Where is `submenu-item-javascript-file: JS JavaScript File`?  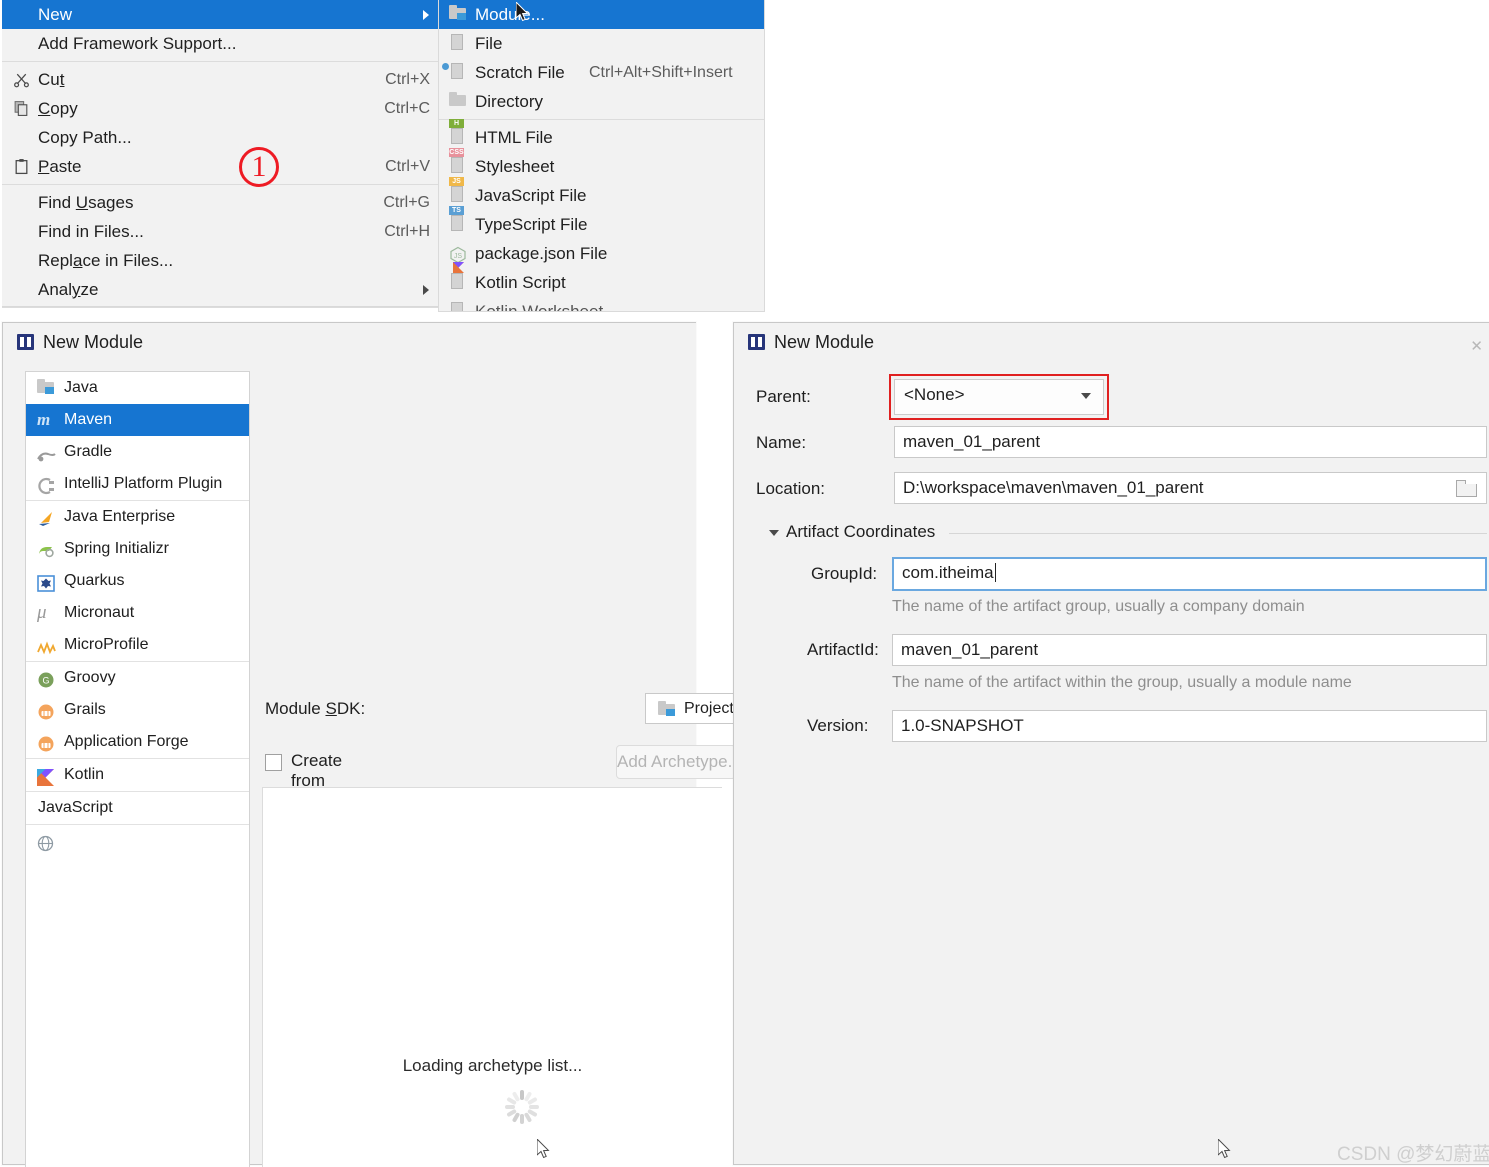 submenu-item-javascript-file: JS JavaScript File is located at coordinates (601, 193).